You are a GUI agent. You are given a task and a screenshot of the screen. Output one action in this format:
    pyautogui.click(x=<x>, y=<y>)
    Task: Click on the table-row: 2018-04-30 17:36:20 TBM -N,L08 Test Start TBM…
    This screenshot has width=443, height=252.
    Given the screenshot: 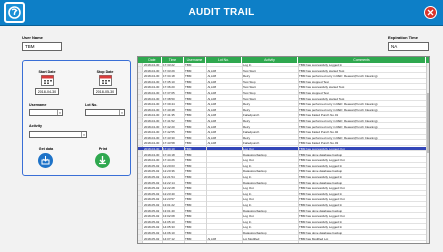 What is the action you would take?
    pyautogui.click(x=283, y=87)
    